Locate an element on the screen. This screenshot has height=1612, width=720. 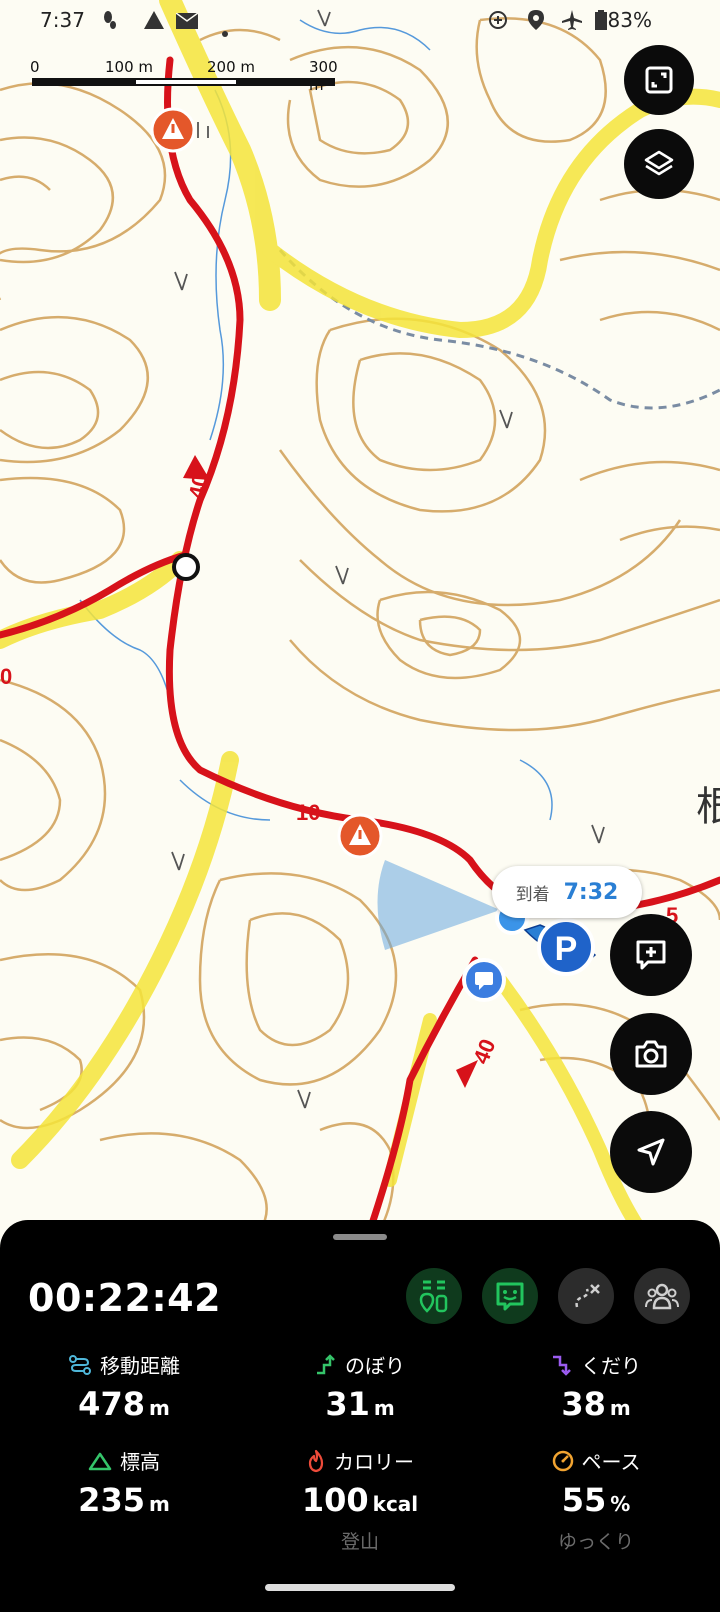
stat-label: ペース is located at coordinates (611, 1462).